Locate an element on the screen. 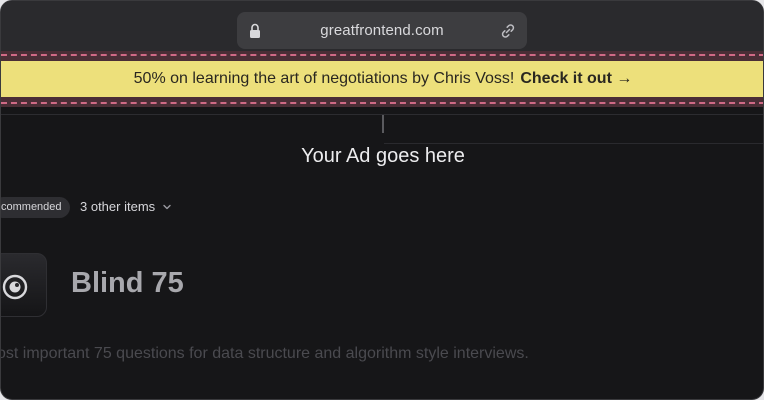 This screenshot has height=400, width=764. browser-toolbar: greatfrontend.com is located at coordinates (382, 28).